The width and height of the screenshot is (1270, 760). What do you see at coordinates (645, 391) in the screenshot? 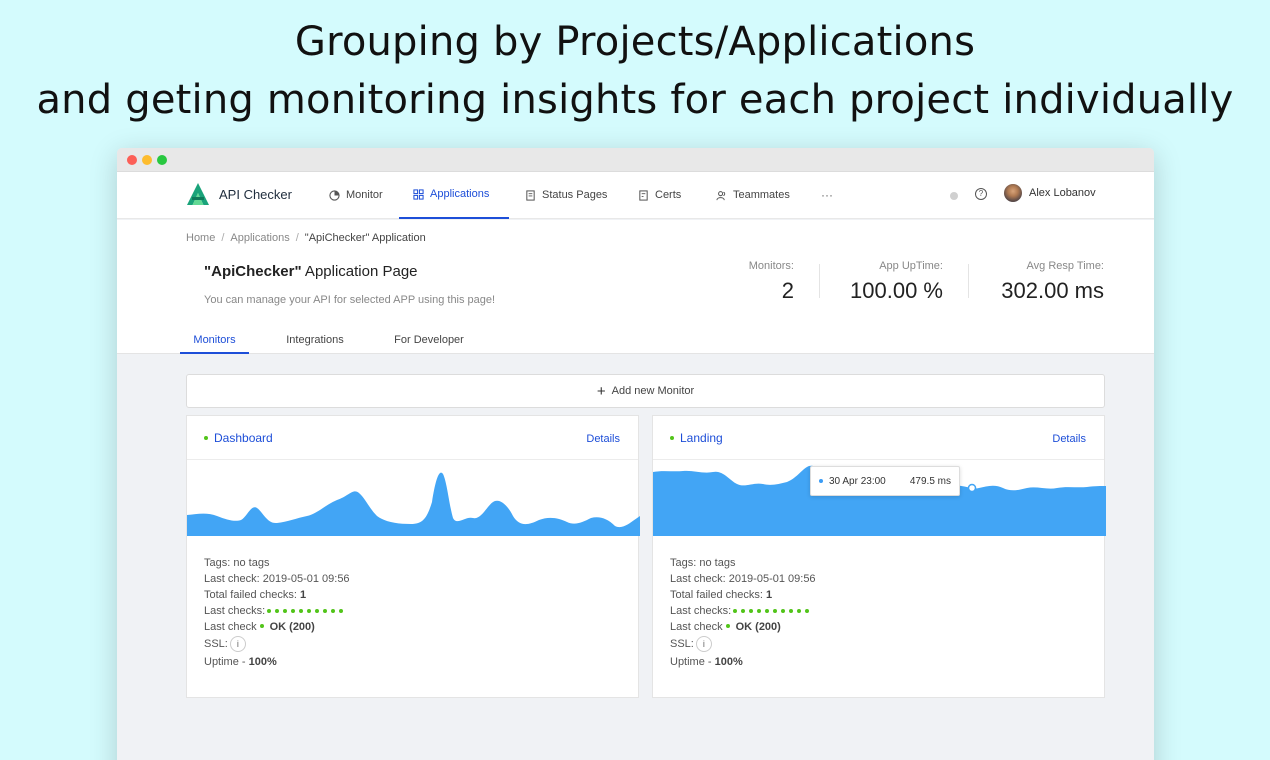
I see `add-monitor-button: + Add new Monitor` at bounding box center [645, 391].